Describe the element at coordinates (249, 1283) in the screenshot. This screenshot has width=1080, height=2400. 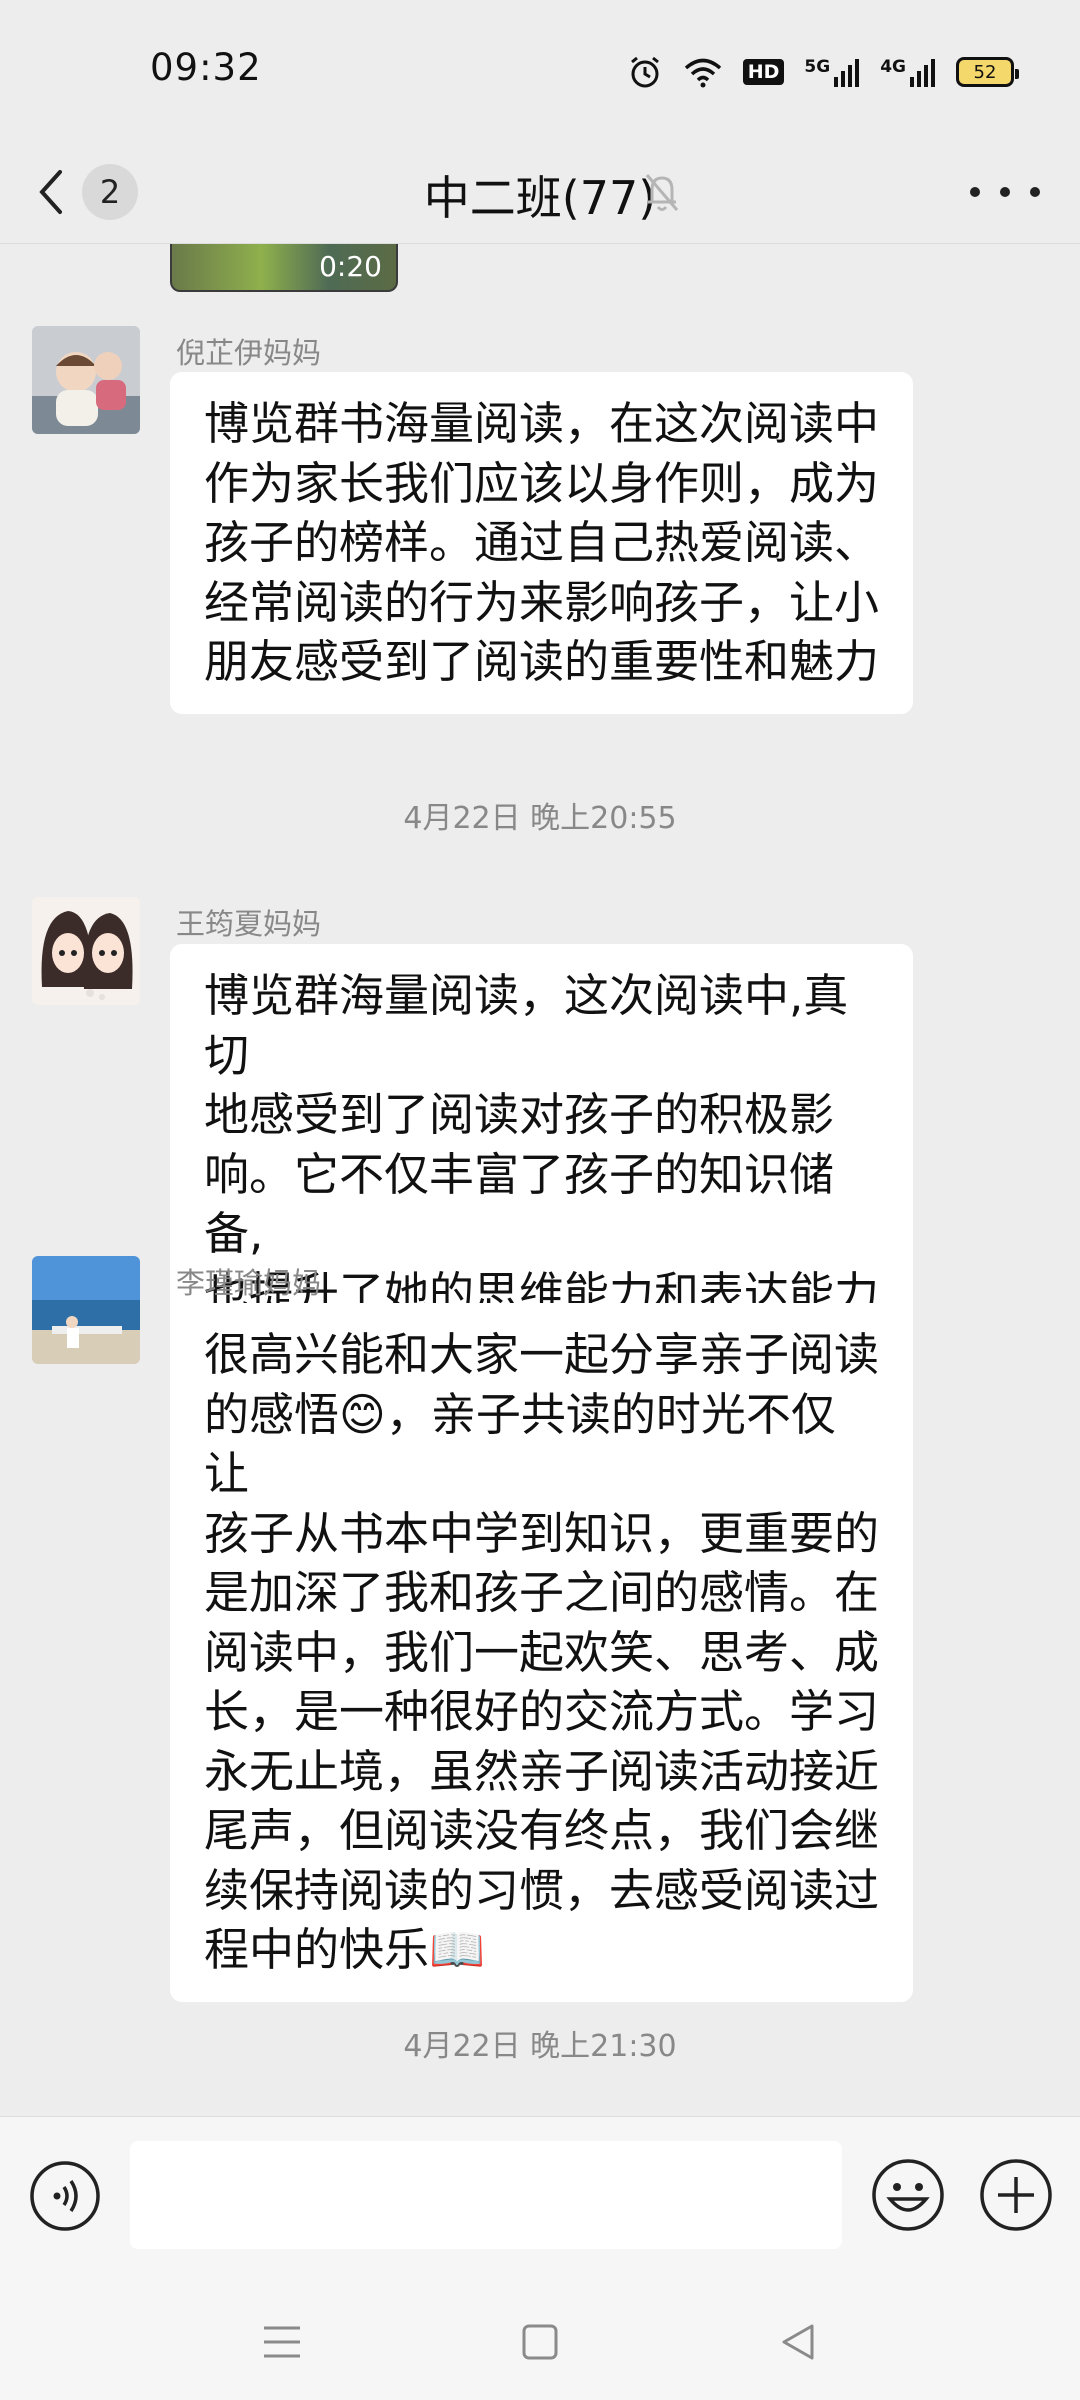
I see `sender-name: 李瑾瑜妈妈` at that location.